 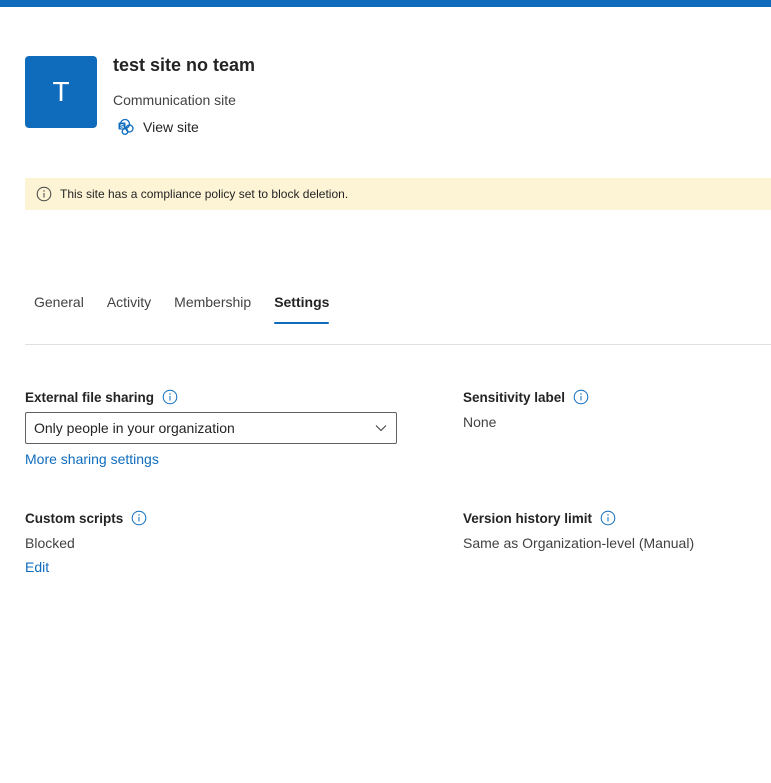 I want to click on tab-settings: Settings, so click(x=302, y=307).